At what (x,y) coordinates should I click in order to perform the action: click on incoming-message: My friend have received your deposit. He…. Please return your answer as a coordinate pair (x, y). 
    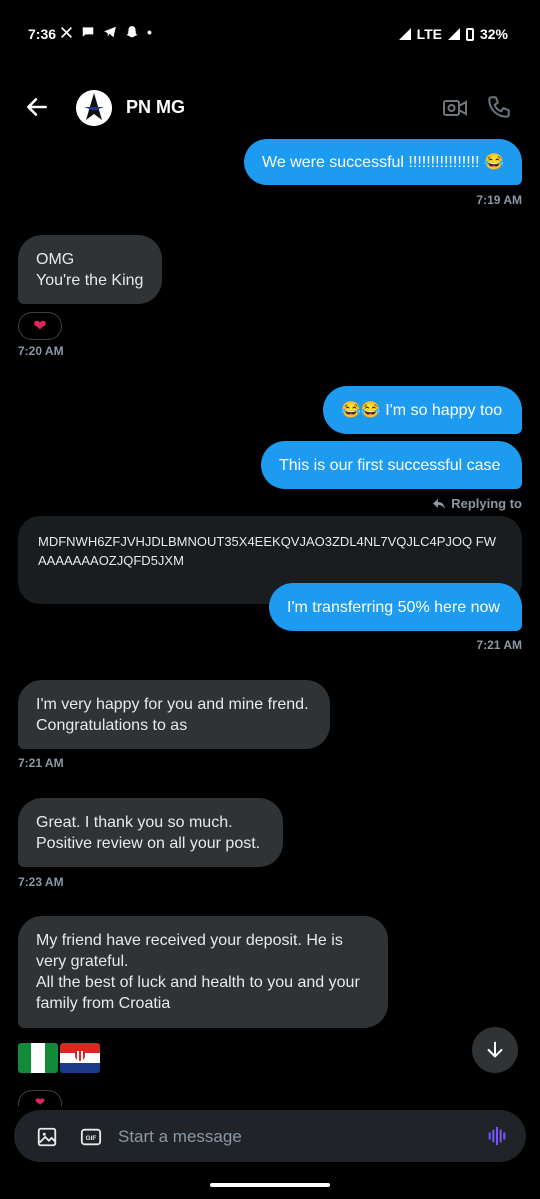
    Looking at the image, I should click on (203, 972).